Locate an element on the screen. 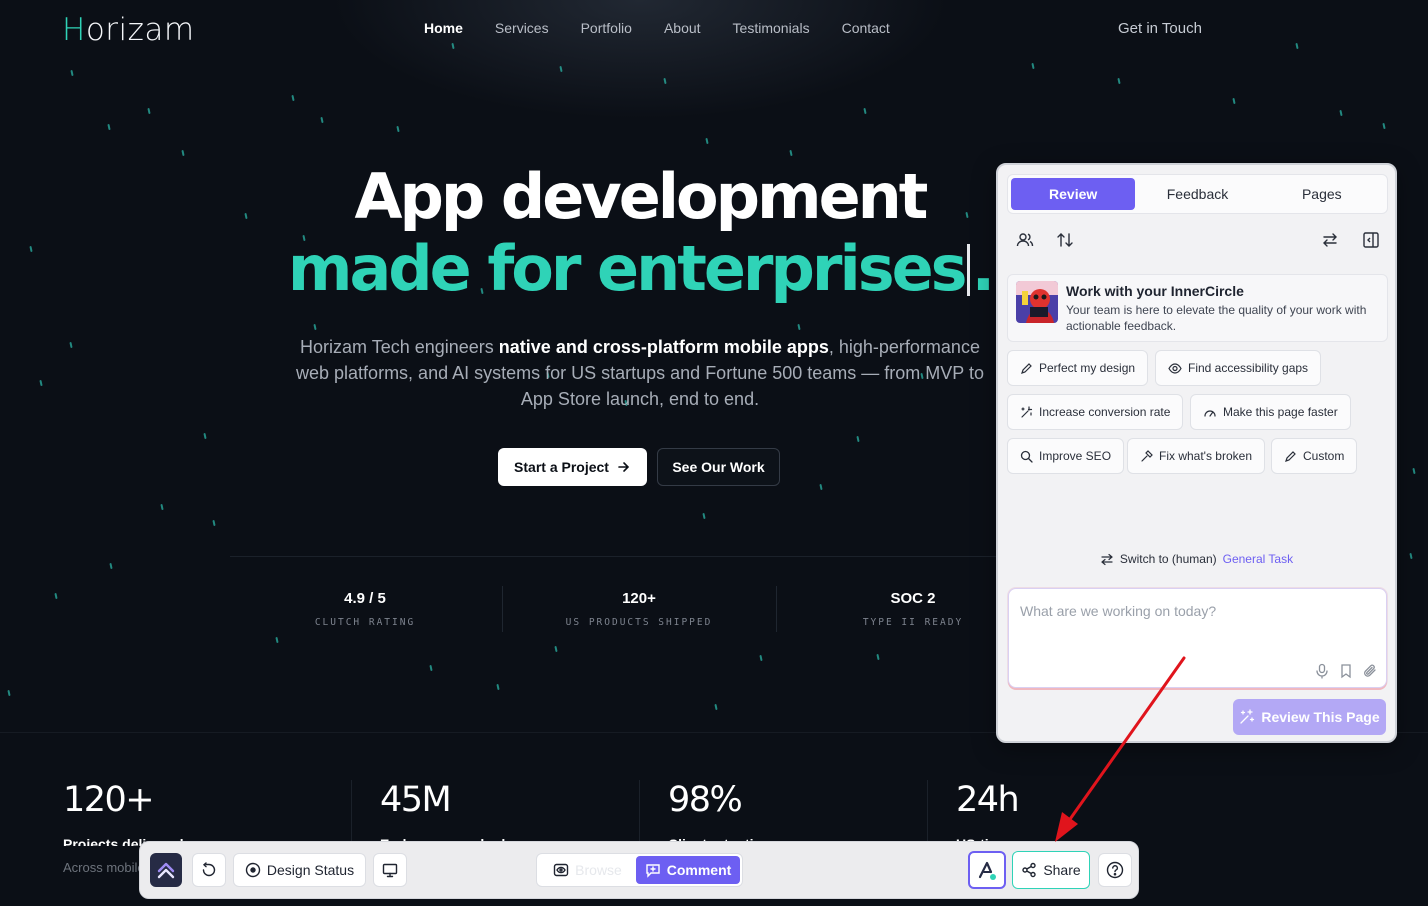 The width and height of the screenshot is (1428, 906). monitor-icon is located at coordinates (390, 870).